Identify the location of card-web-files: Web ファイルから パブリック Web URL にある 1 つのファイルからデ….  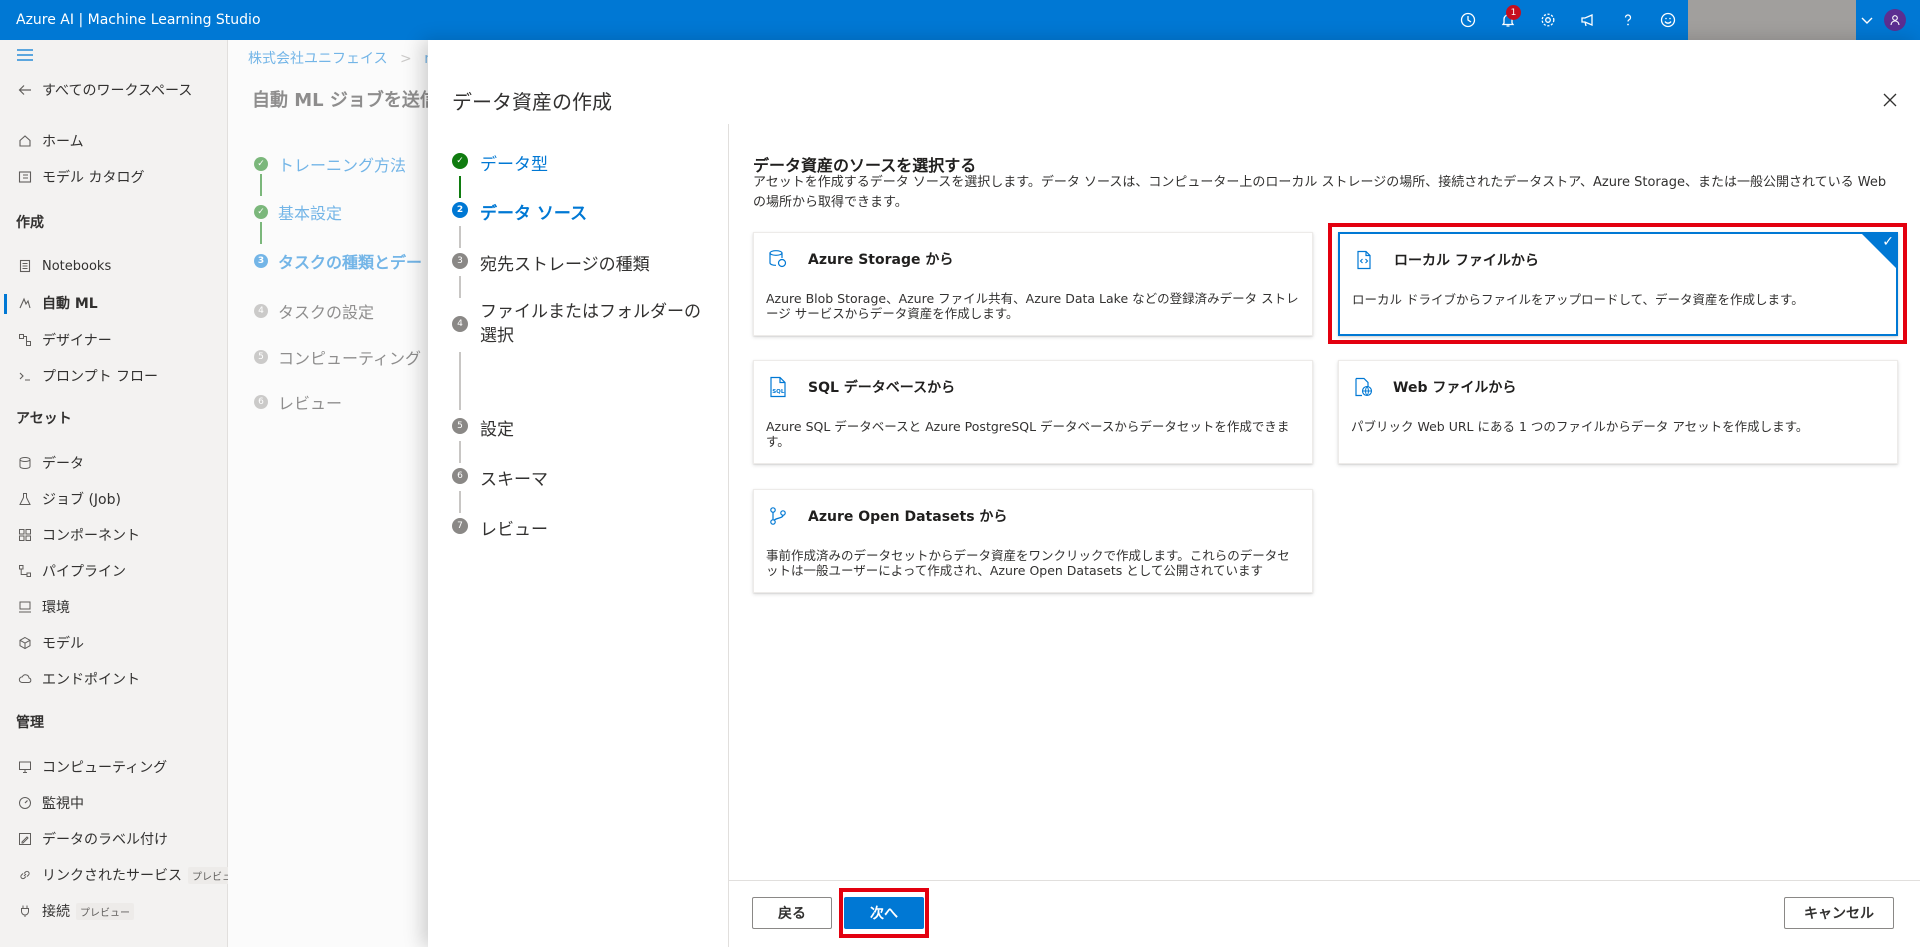
(1618, 412).